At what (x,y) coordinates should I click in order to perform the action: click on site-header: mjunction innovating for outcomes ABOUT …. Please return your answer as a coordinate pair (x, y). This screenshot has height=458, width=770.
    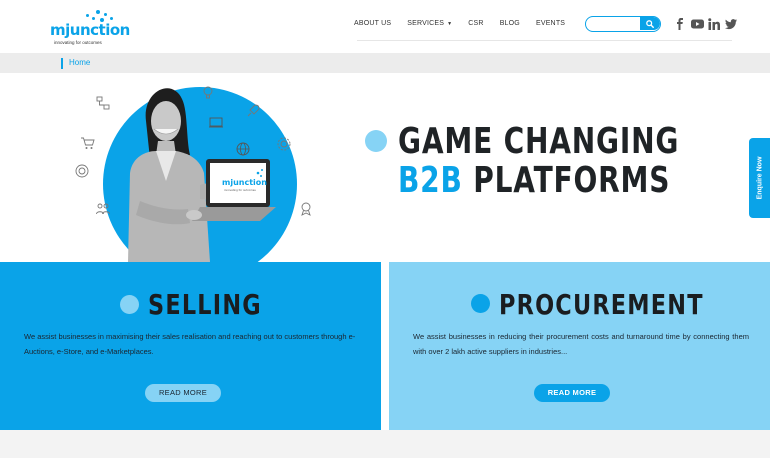
    Looking at the image, I should click on (385, 26).